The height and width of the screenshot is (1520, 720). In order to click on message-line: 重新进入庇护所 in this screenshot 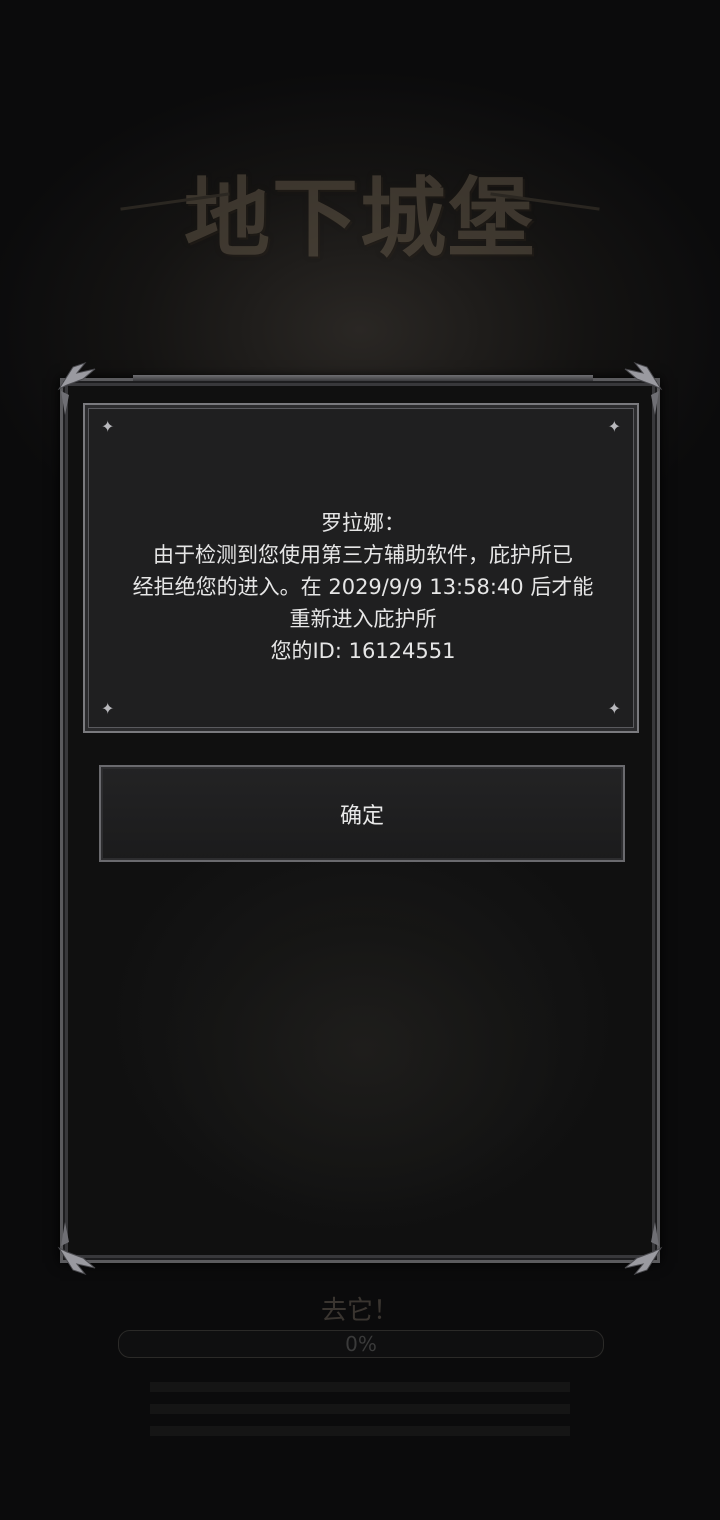, I will do `click(363, 619)`.